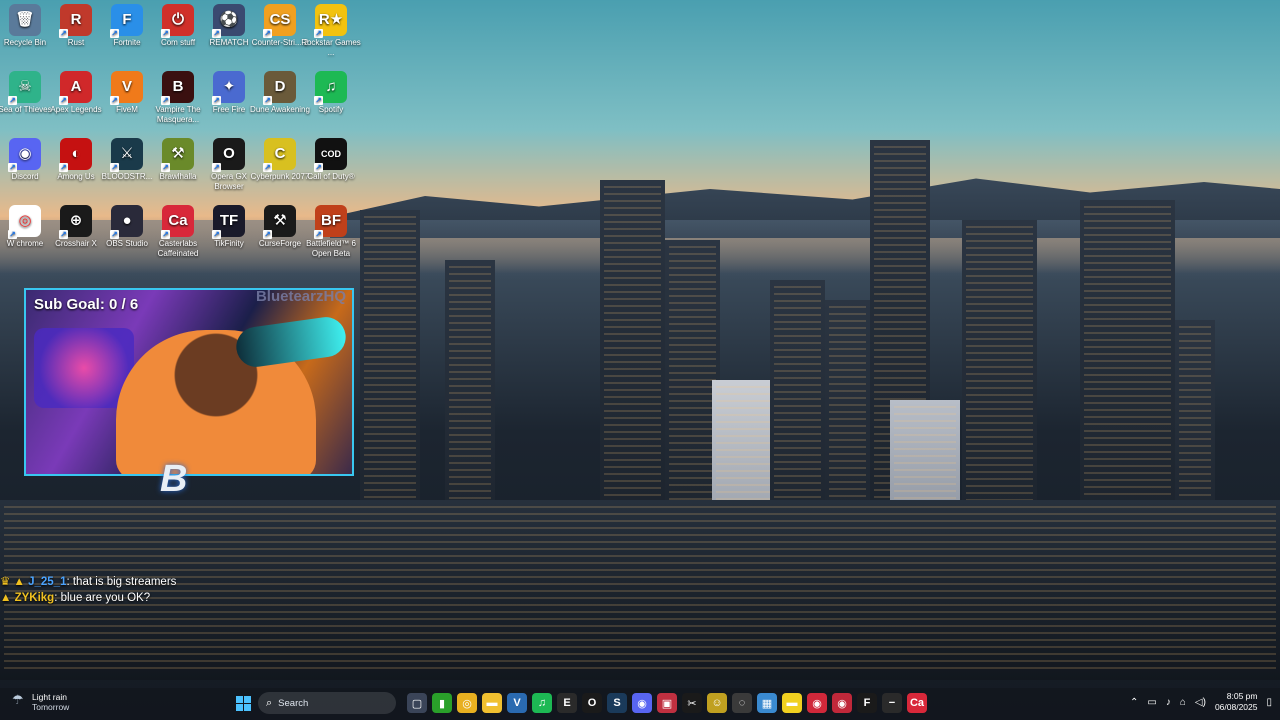 The image size is (1280, 720). I want to click on chat-badges: ♛ ▲, so click(14, 582).